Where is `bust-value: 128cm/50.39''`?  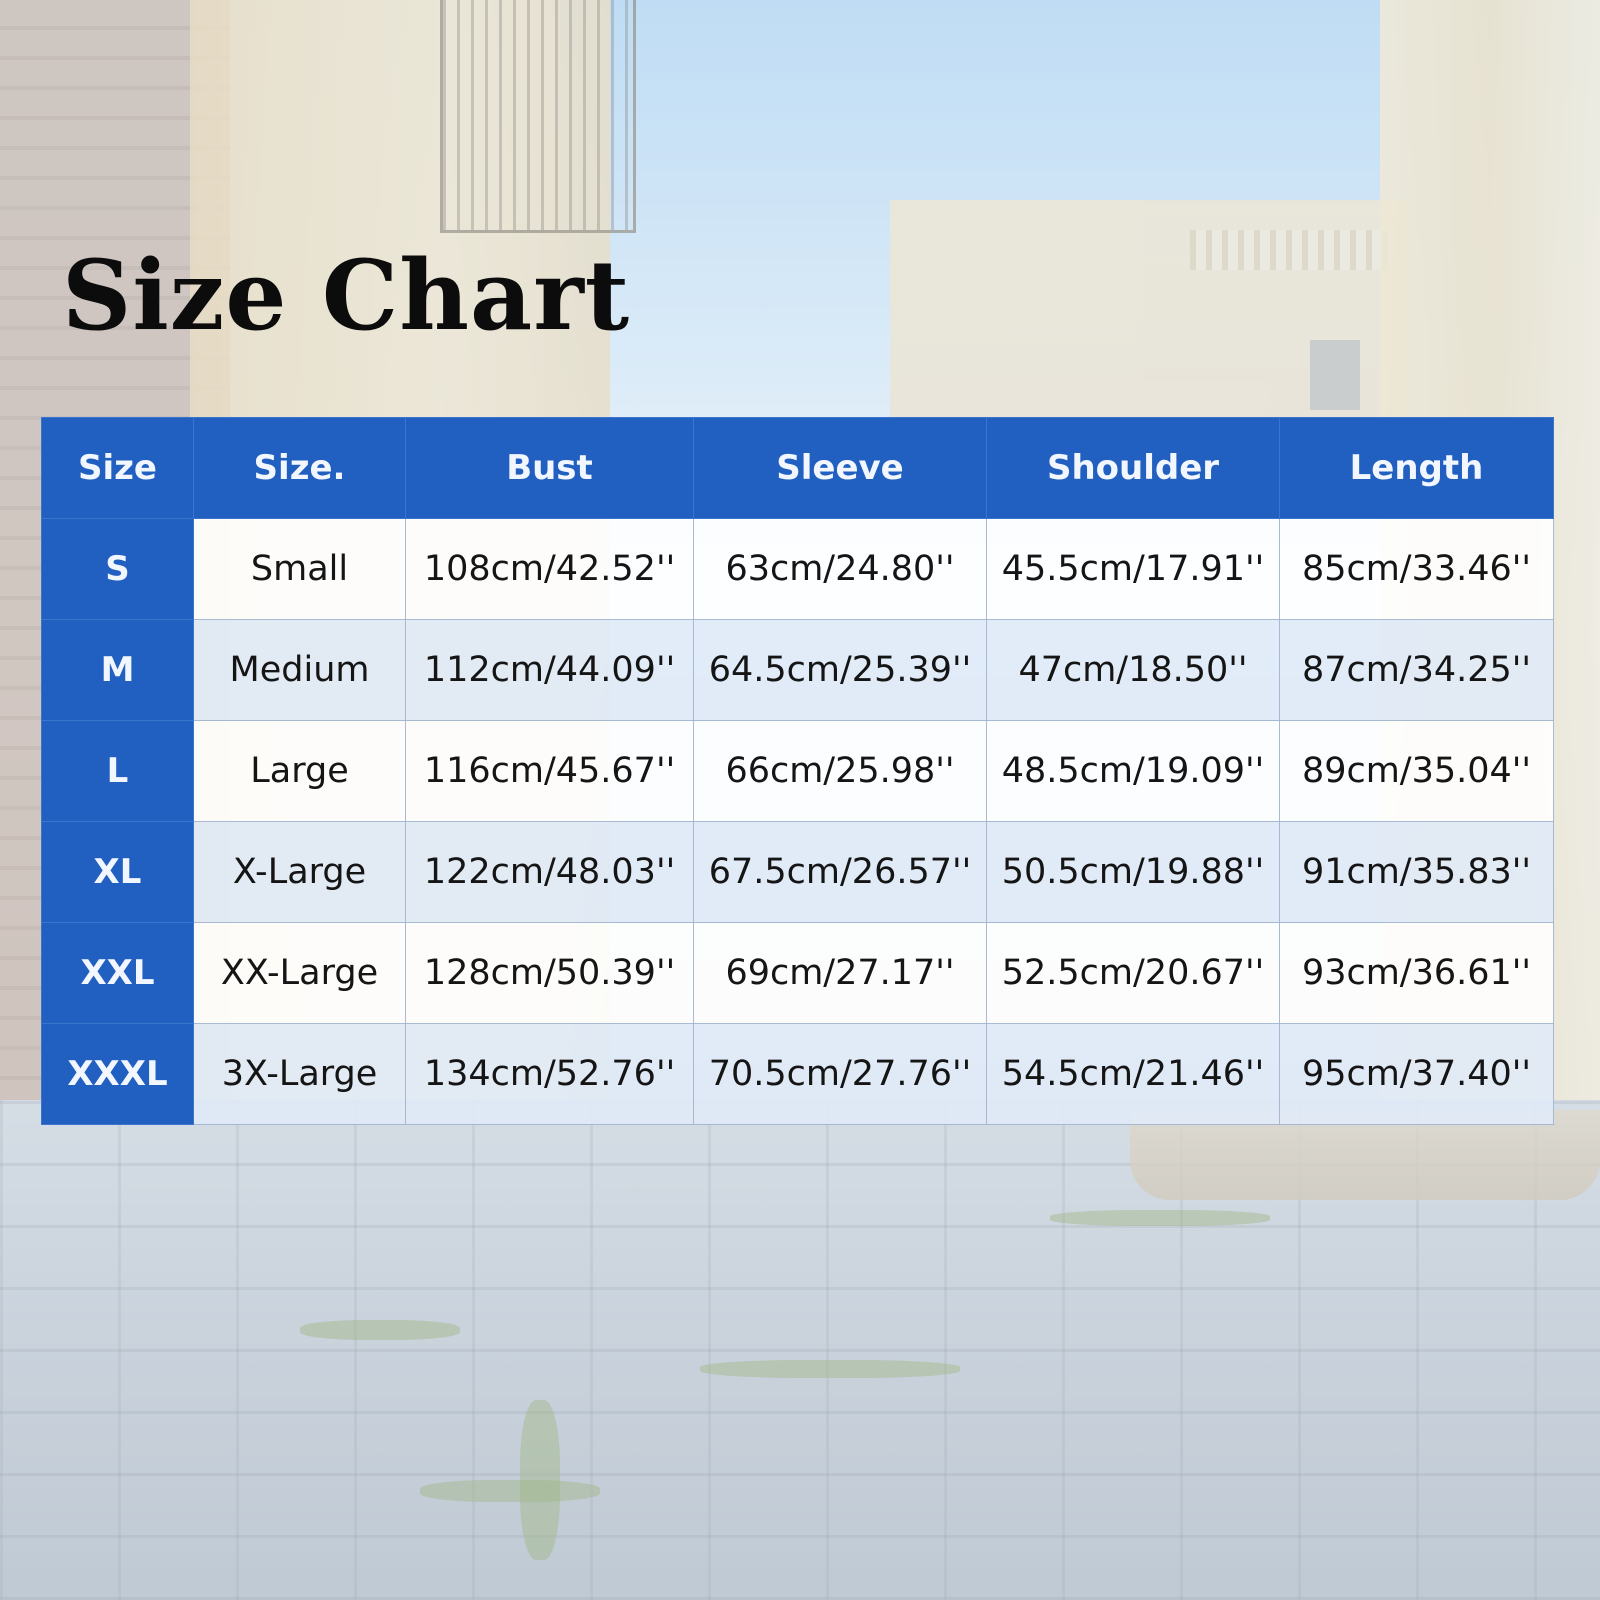
bust-value: 128cm/50.39'' is located at coordinates (549, 973).